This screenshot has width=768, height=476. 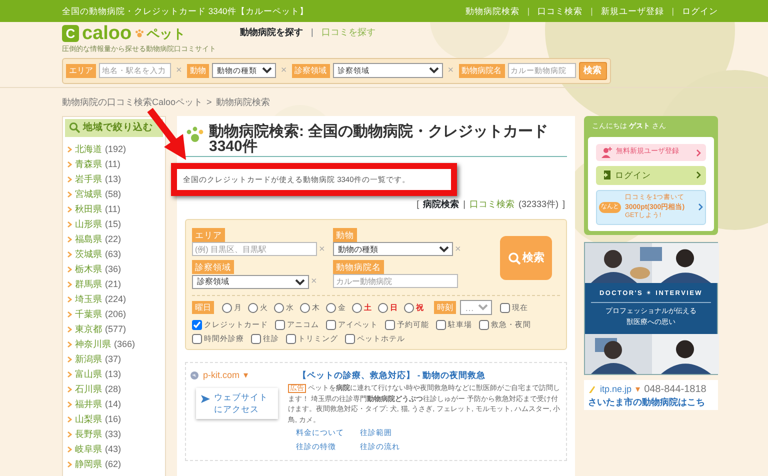 What do you see at coordinates (418, 205) in the screenshot?
I see `bracket: [` at bounding box center [418, 205].